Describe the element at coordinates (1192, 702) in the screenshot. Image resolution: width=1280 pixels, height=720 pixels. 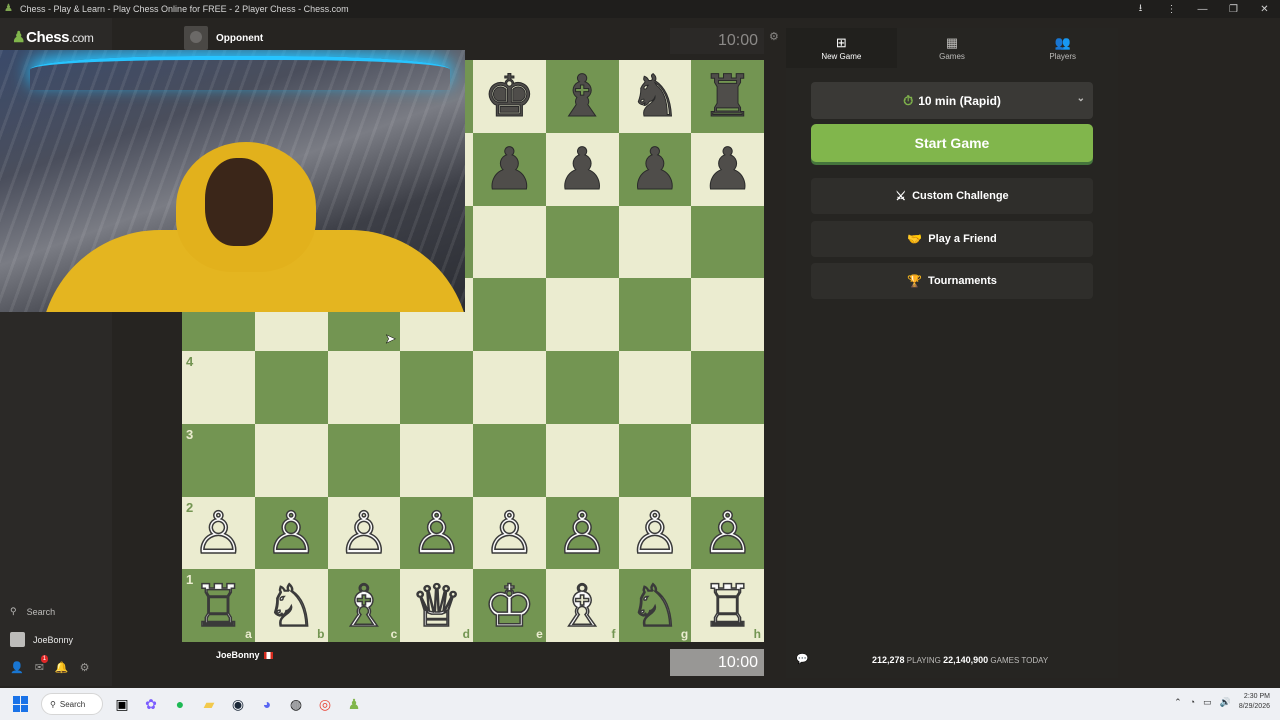
I see `network-icon: ◔` at that location.